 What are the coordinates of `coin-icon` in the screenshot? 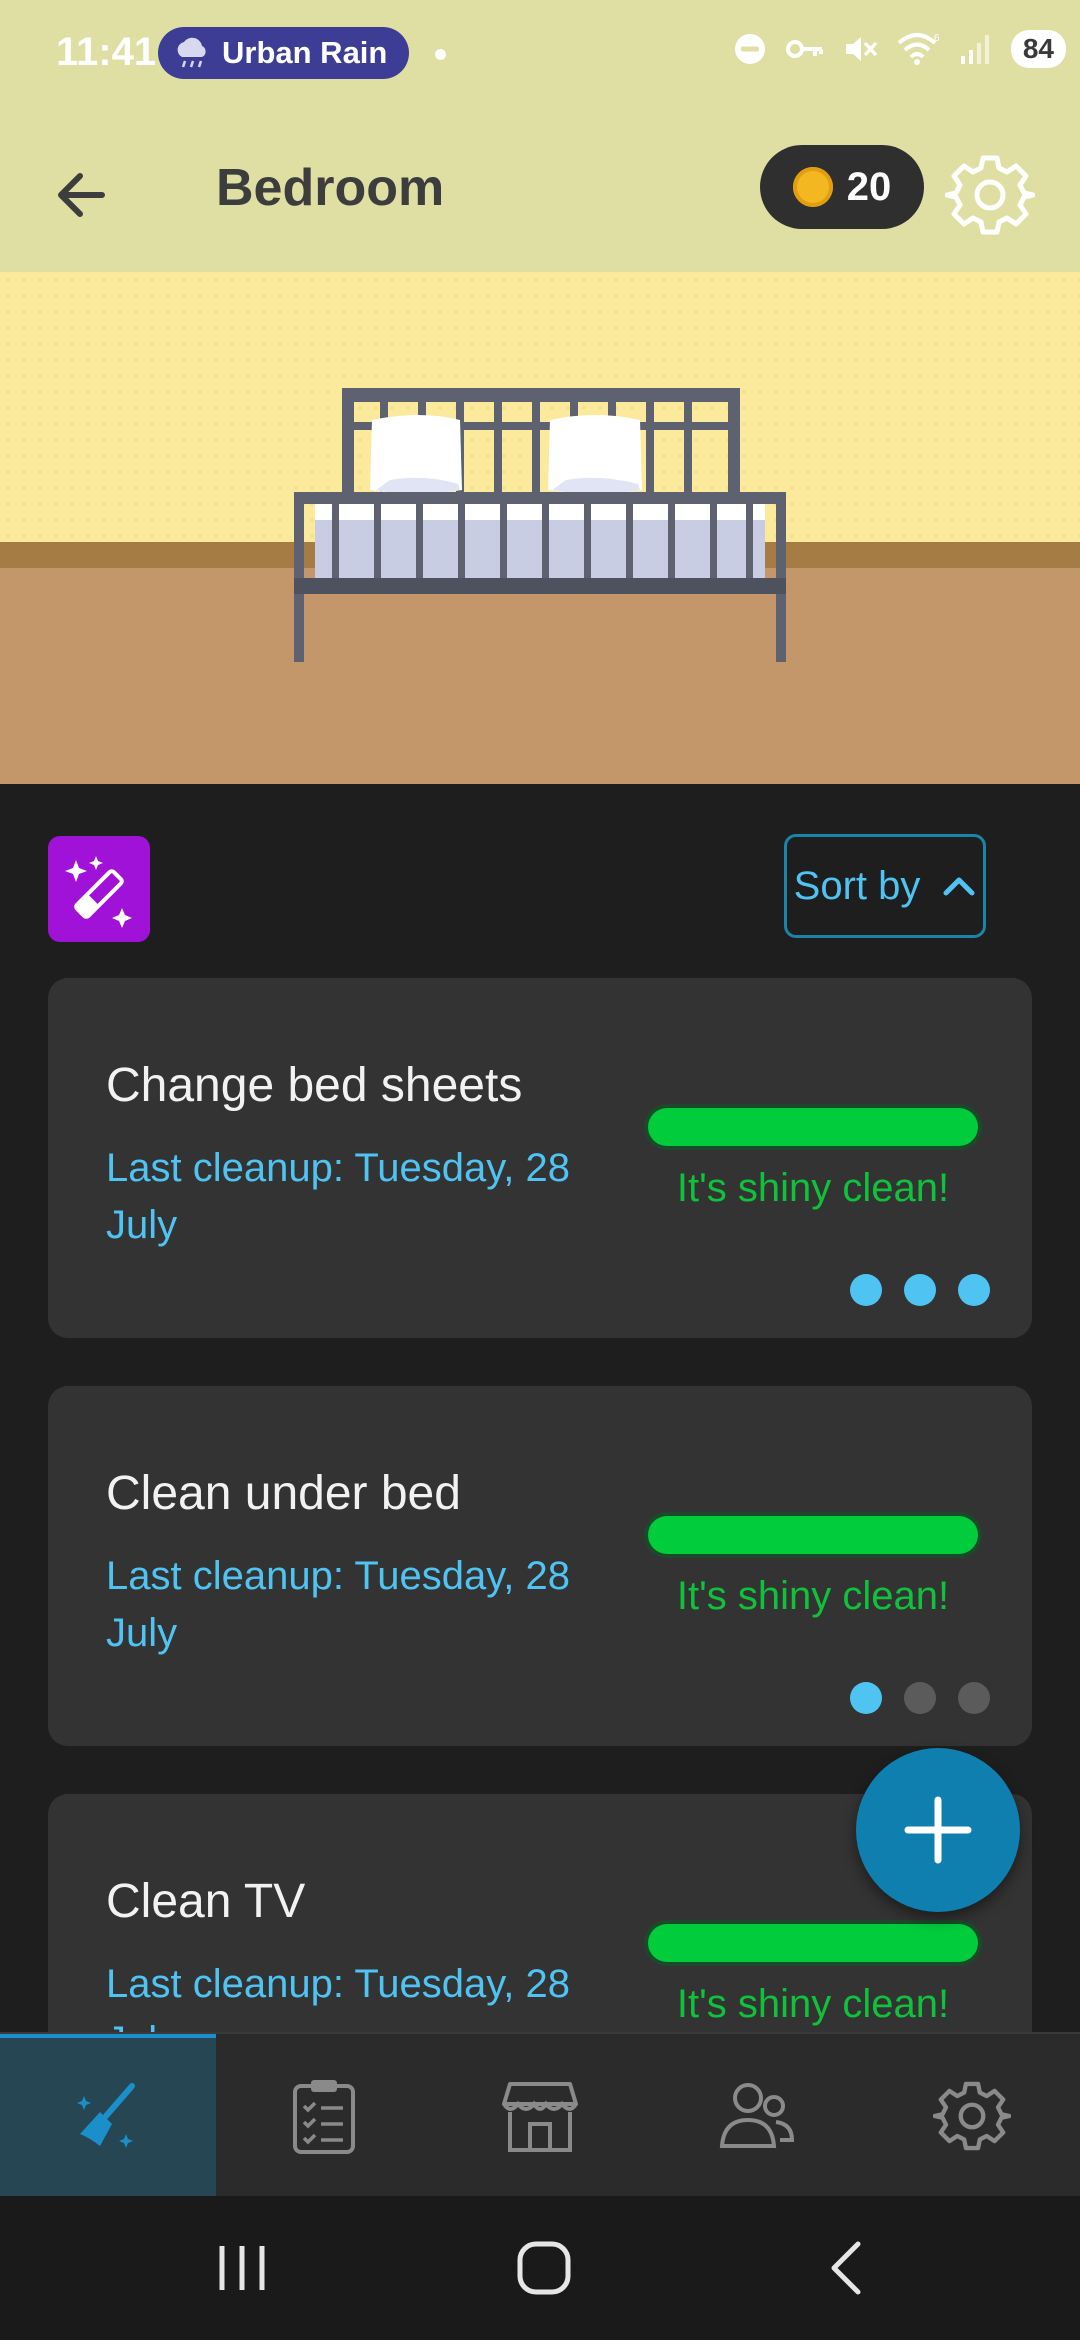 It's located at (812, 187).